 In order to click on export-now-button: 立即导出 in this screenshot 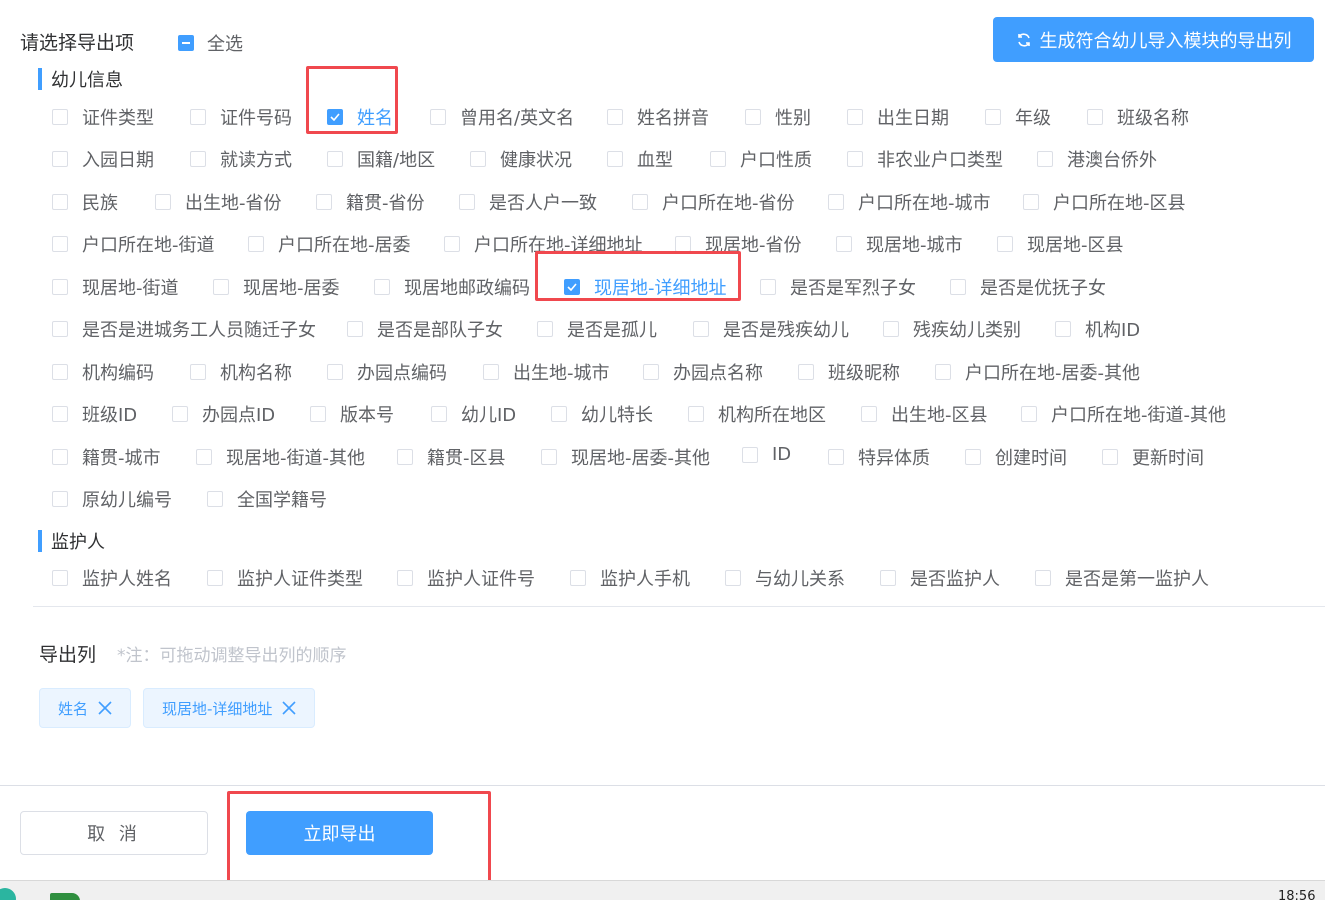, I will do `click(339, 833)`.